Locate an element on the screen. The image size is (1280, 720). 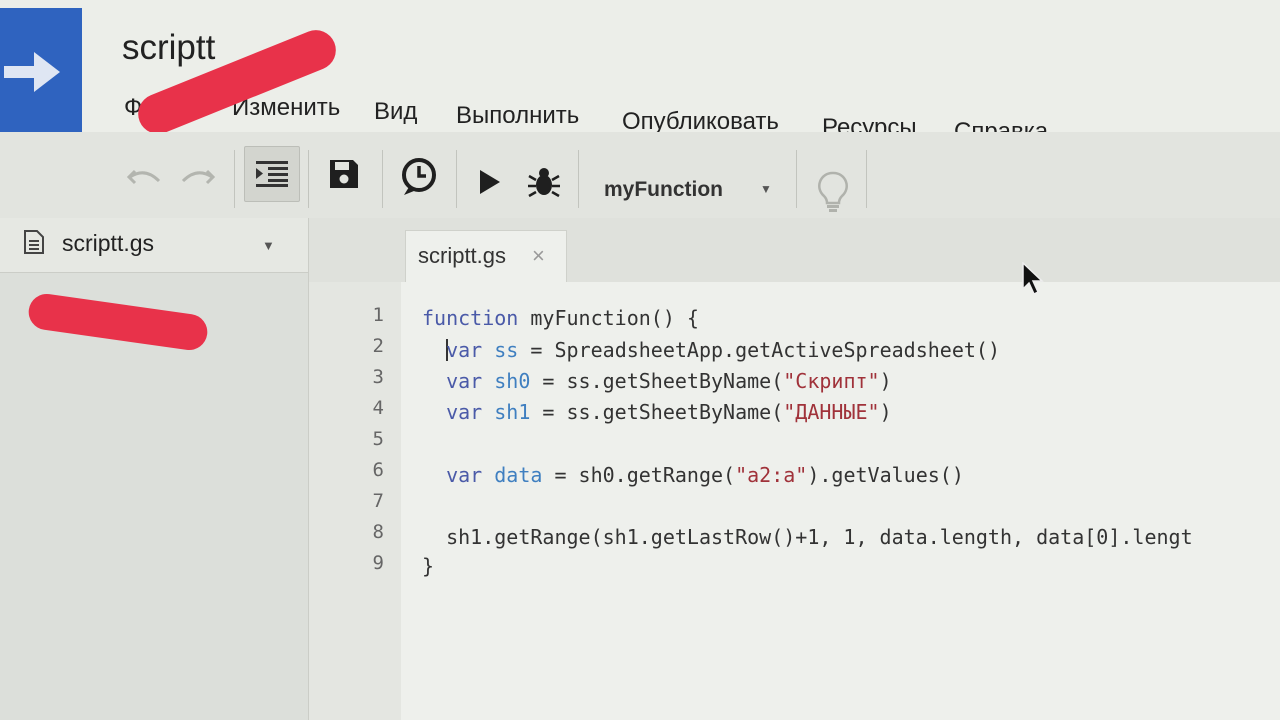
arrow-right-icon is located at coordinates (32, 72).